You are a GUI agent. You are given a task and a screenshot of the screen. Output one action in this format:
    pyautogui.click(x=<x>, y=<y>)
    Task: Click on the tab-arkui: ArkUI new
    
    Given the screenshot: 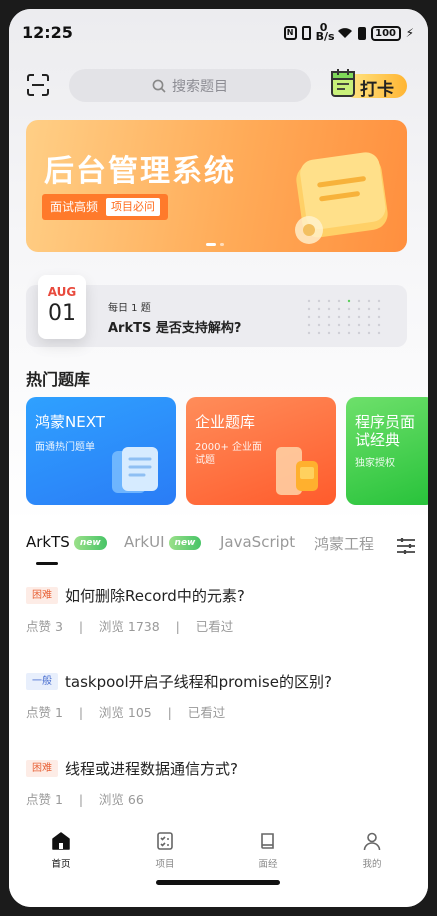 What is the action you would take?
    pyautogui.click(x=163, y=542)
    